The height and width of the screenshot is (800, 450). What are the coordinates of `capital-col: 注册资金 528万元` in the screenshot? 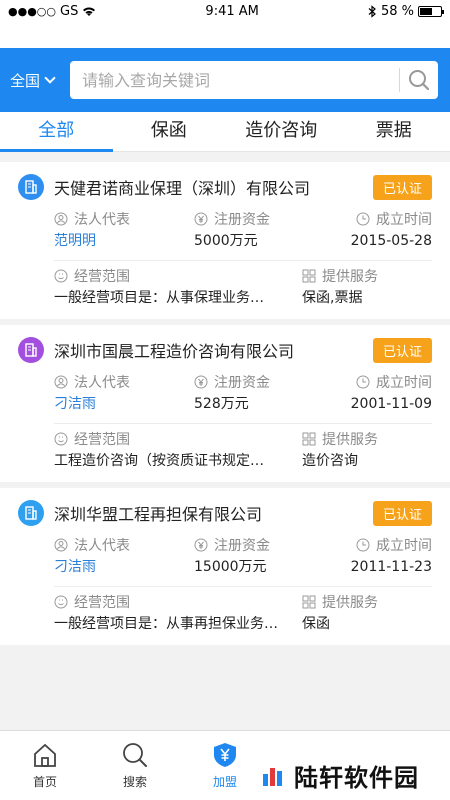 It's located at (264, 393).